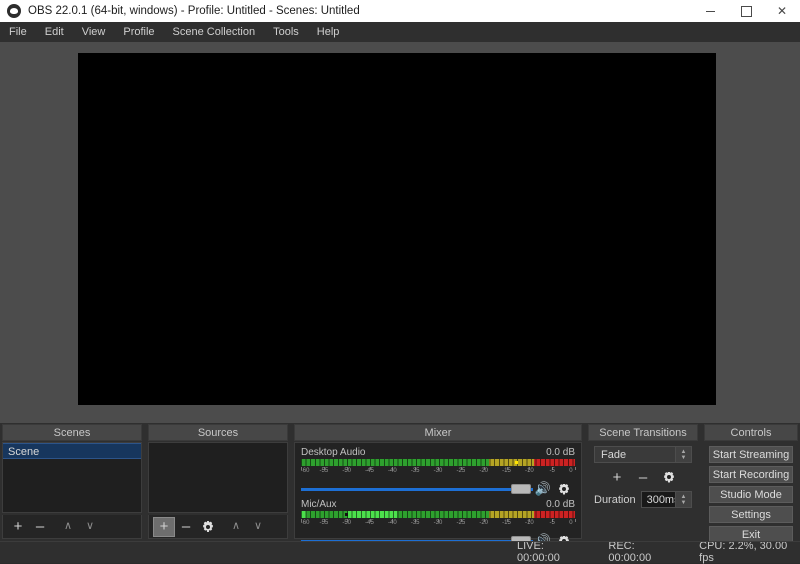  Describe the element at coordinates (164, 526) in the screenshot. I see `add-source-button: +` at that location.